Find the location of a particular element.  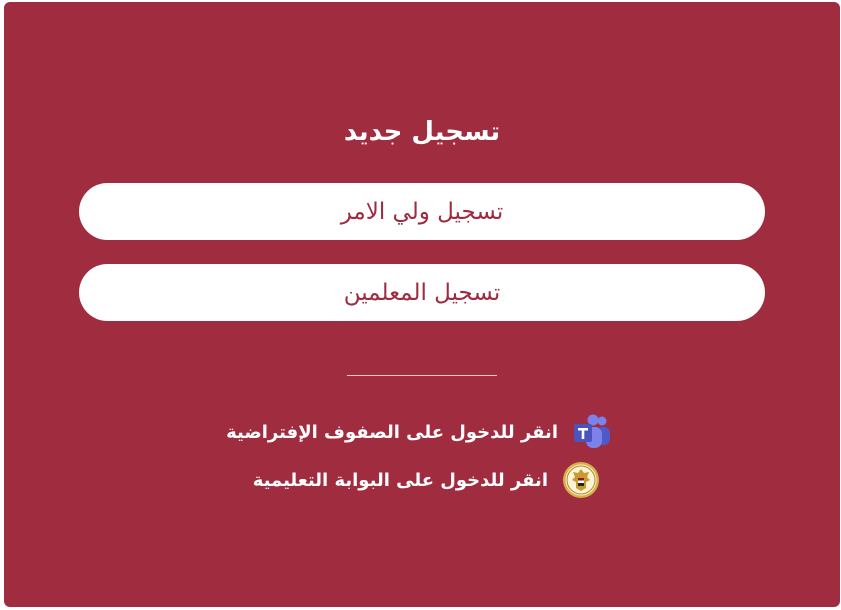

register-parent-button: تسجيل ولي الامر is located at coordinates (422, 211).